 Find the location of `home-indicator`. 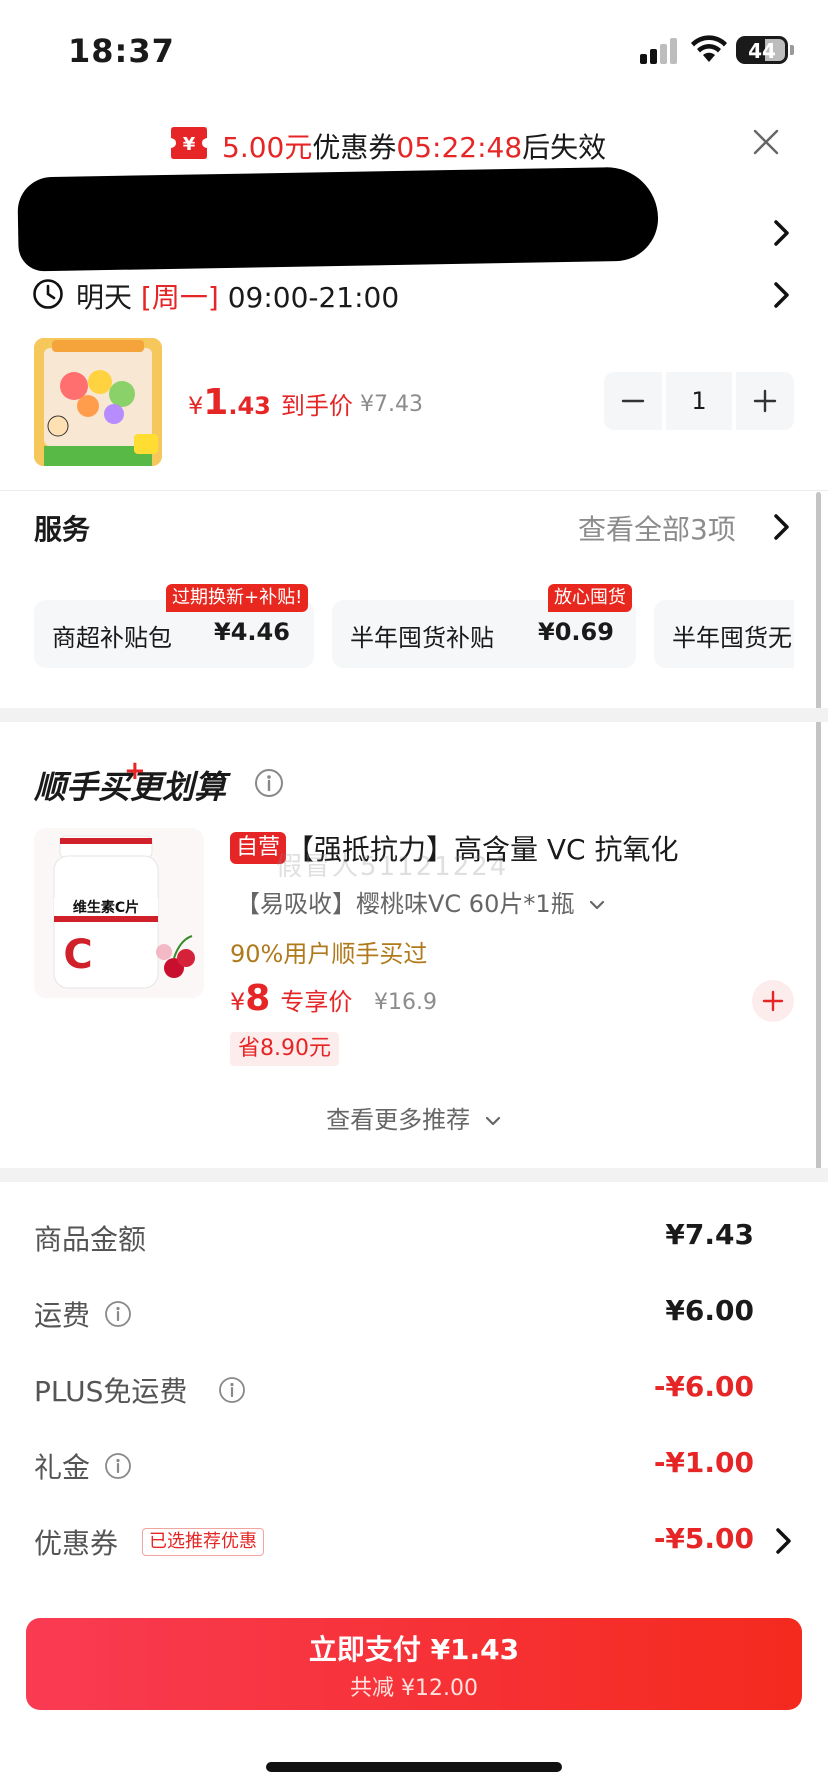

home-indicator is located at coordinates (414, 1767).